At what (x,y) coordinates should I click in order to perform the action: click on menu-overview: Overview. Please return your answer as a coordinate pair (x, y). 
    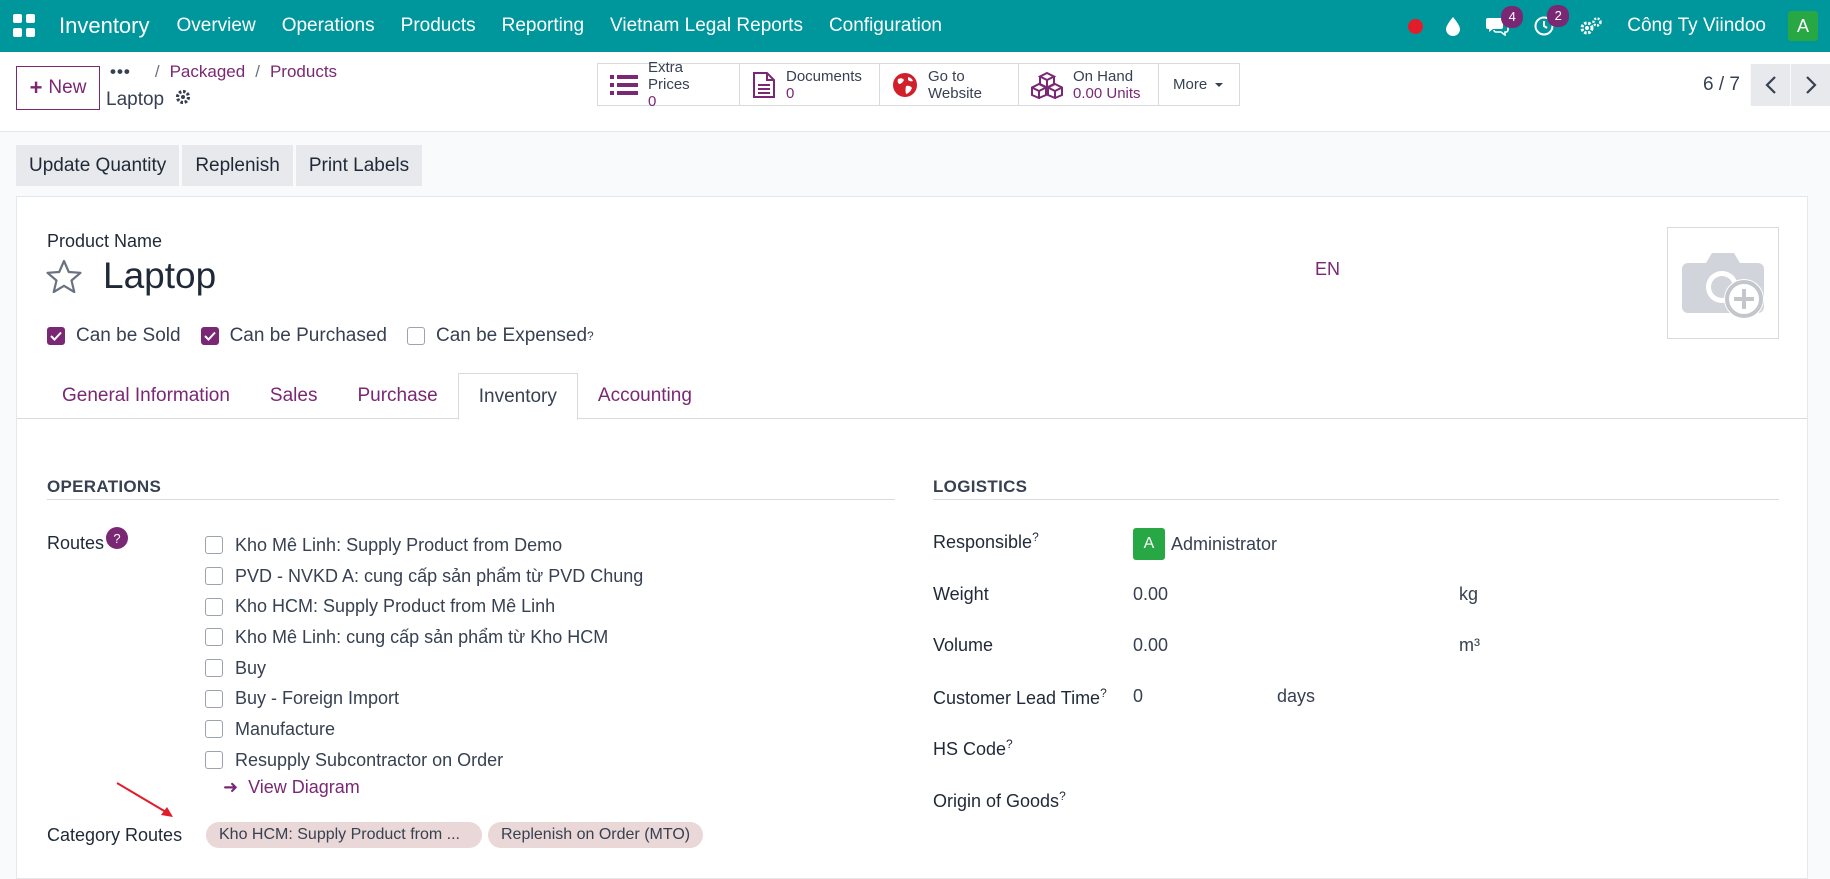
    Looking at the image, I should click on (216, 26).